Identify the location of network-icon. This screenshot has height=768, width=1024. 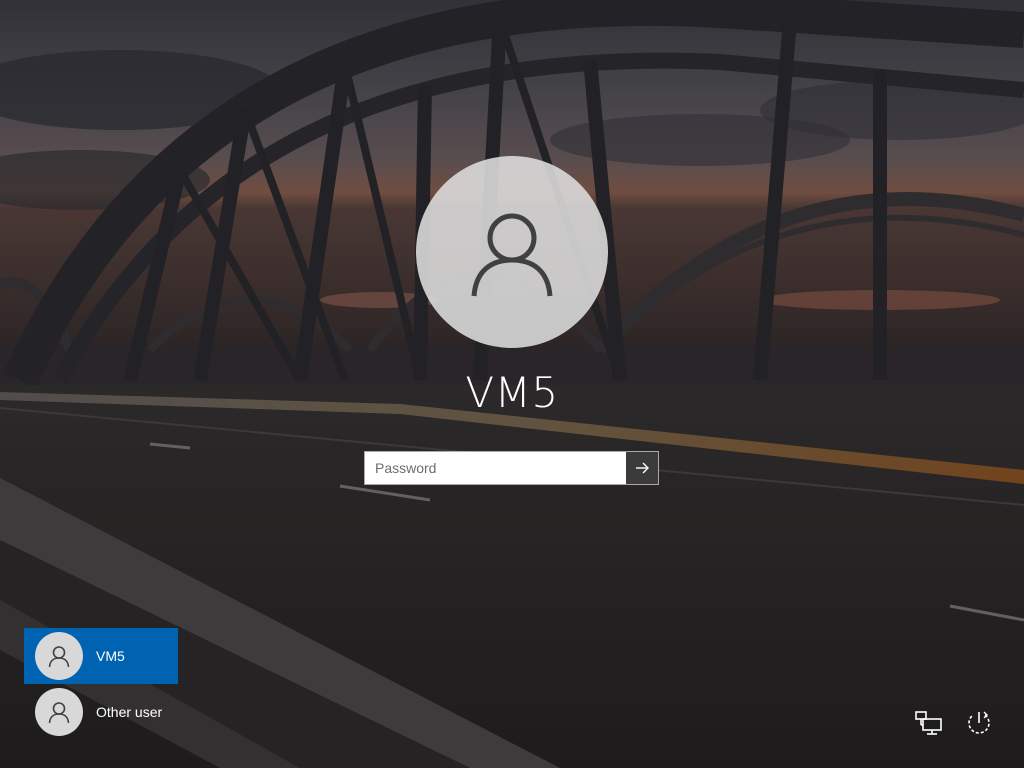
(928, 723).